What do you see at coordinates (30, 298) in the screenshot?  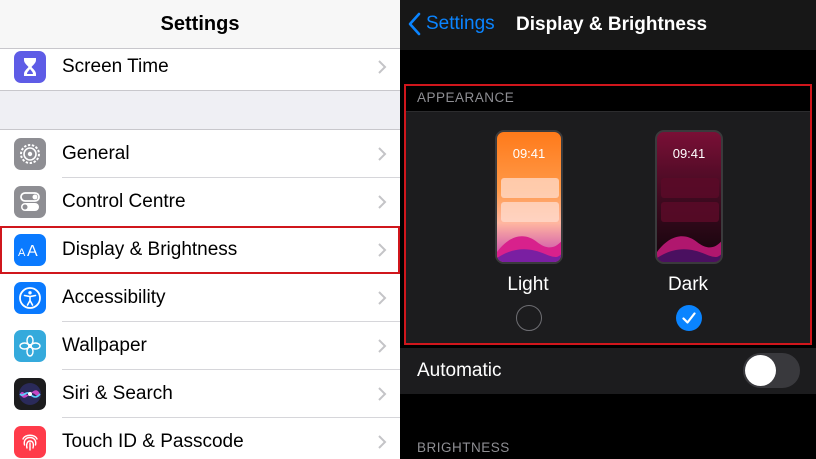 I see `accessibility-icon` at bounding box center [30, 298].